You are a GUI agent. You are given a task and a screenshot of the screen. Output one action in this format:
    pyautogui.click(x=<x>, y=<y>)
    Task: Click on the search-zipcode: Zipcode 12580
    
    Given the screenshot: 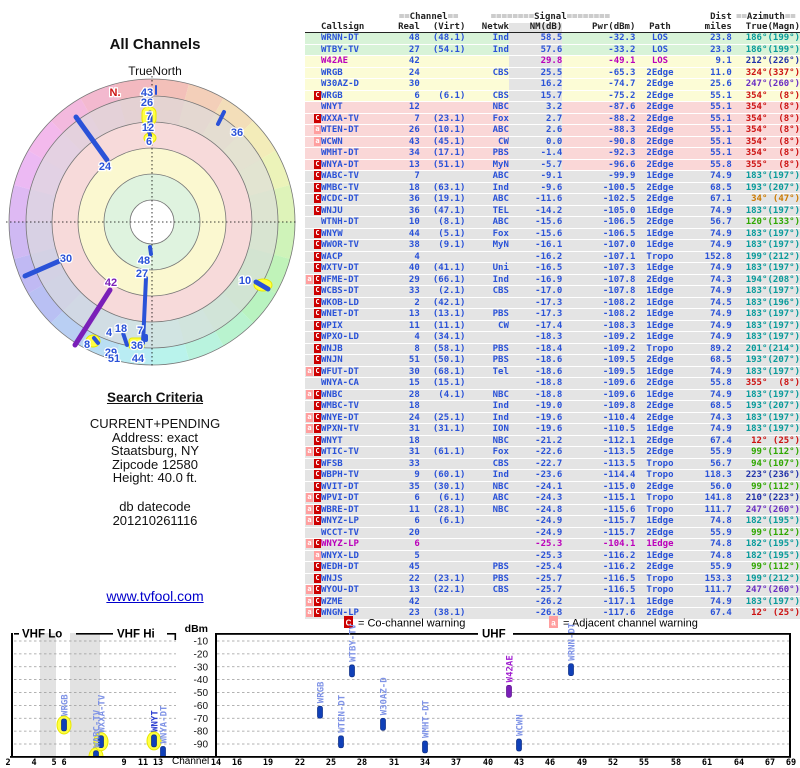 What is the action you would take?
    pyautogui.click(x=154, y=464)
    